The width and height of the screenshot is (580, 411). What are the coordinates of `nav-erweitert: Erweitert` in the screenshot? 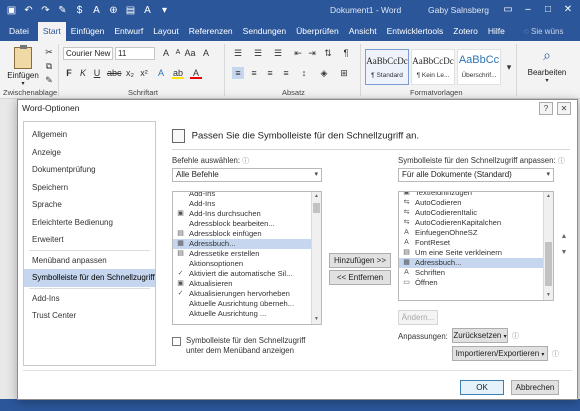 It's located at (89, 240).